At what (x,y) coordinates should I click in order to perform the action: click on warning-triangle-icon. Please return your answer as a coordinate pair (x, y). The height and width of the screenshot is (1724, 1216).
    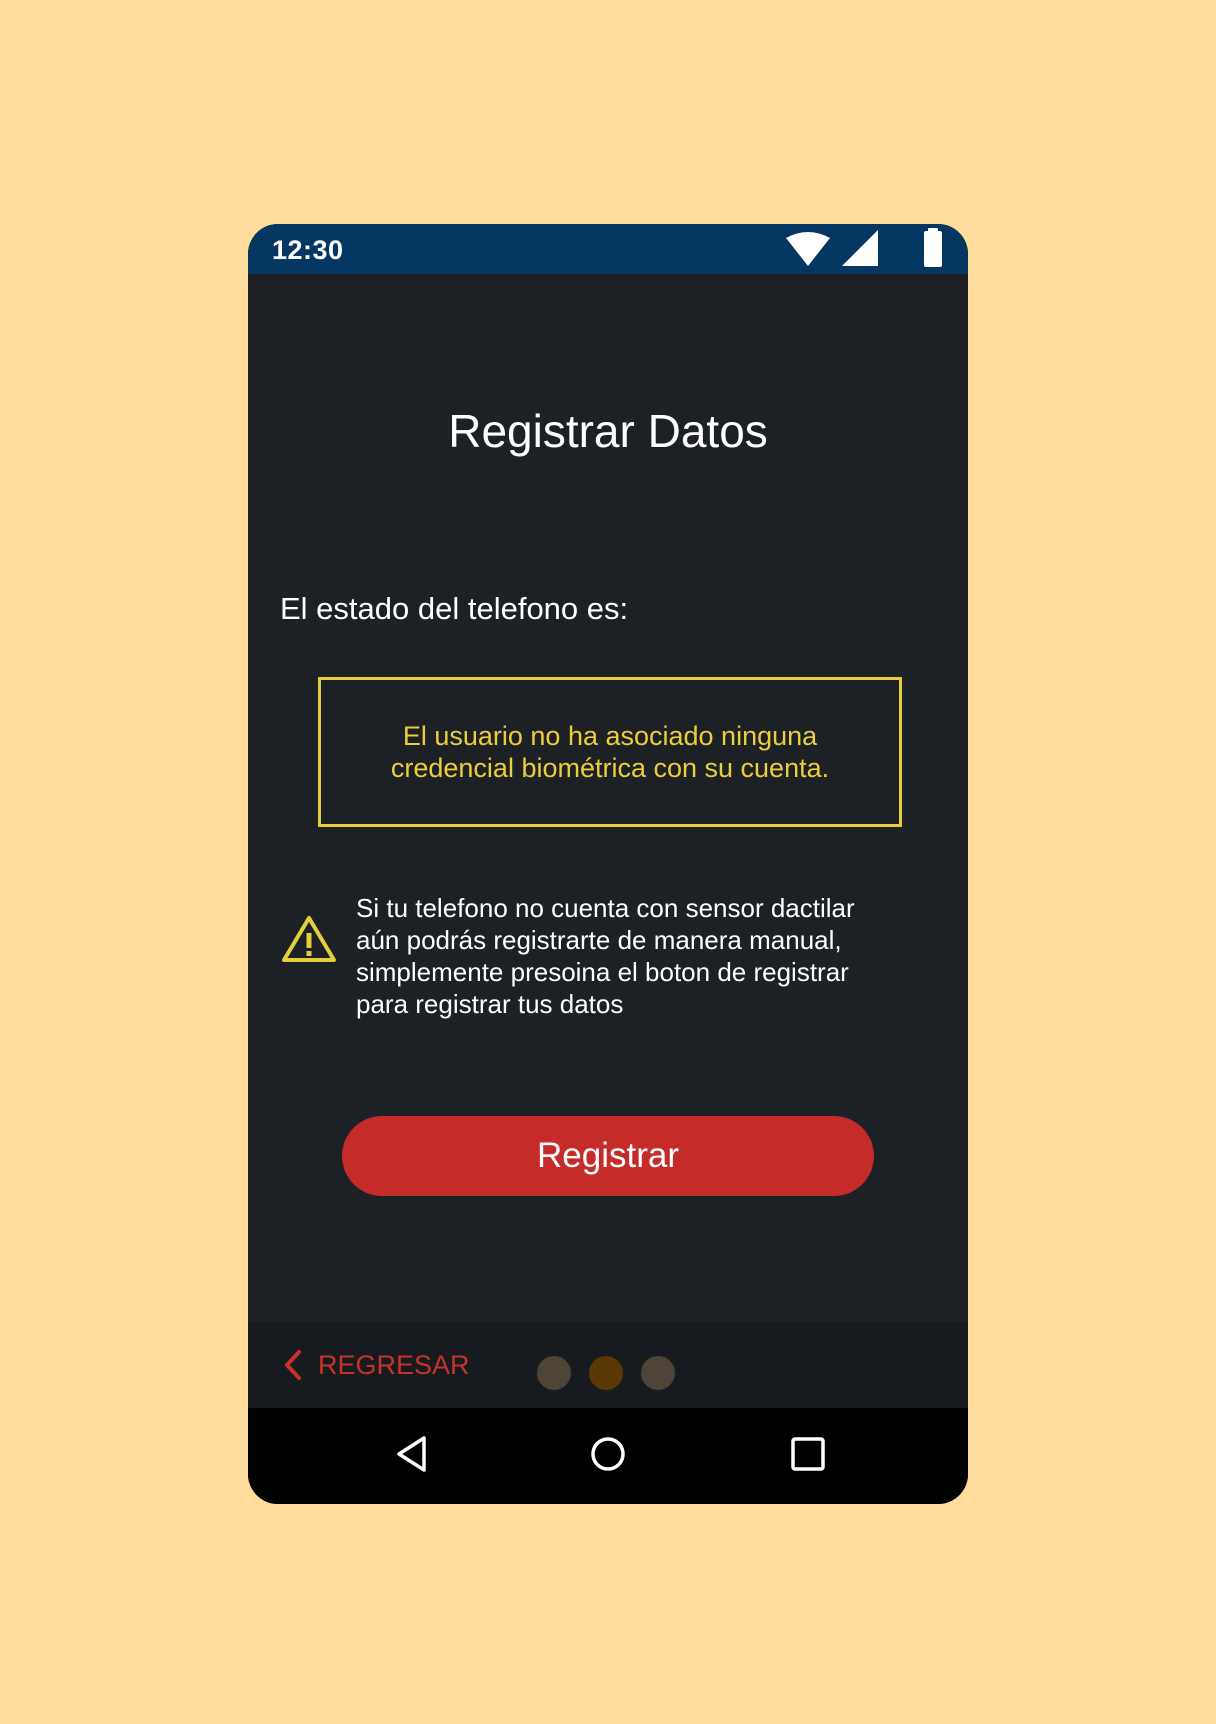
    Looking at the image, I should click on (309, 939).